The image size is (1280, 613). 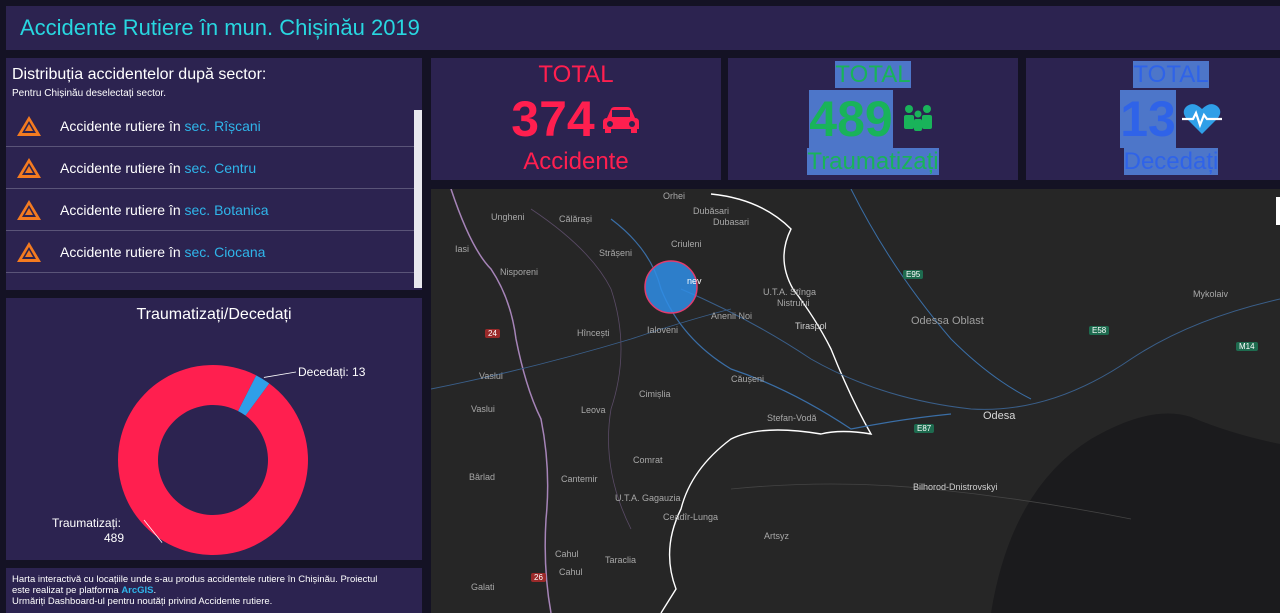 What do you see at coordinates (790, 292) in the screenshot?
I see `map-place-label: U.T.A. Stînga` at bounding box center [790, 292].